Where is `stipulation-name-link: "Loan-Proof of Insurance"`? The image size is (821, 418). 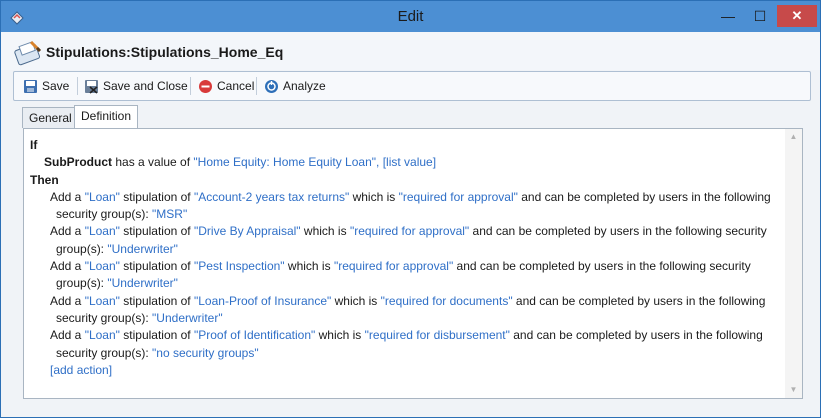 stipulation-name-link: "Loan-Proof of Insurance" is located at coordinates (262, 301).